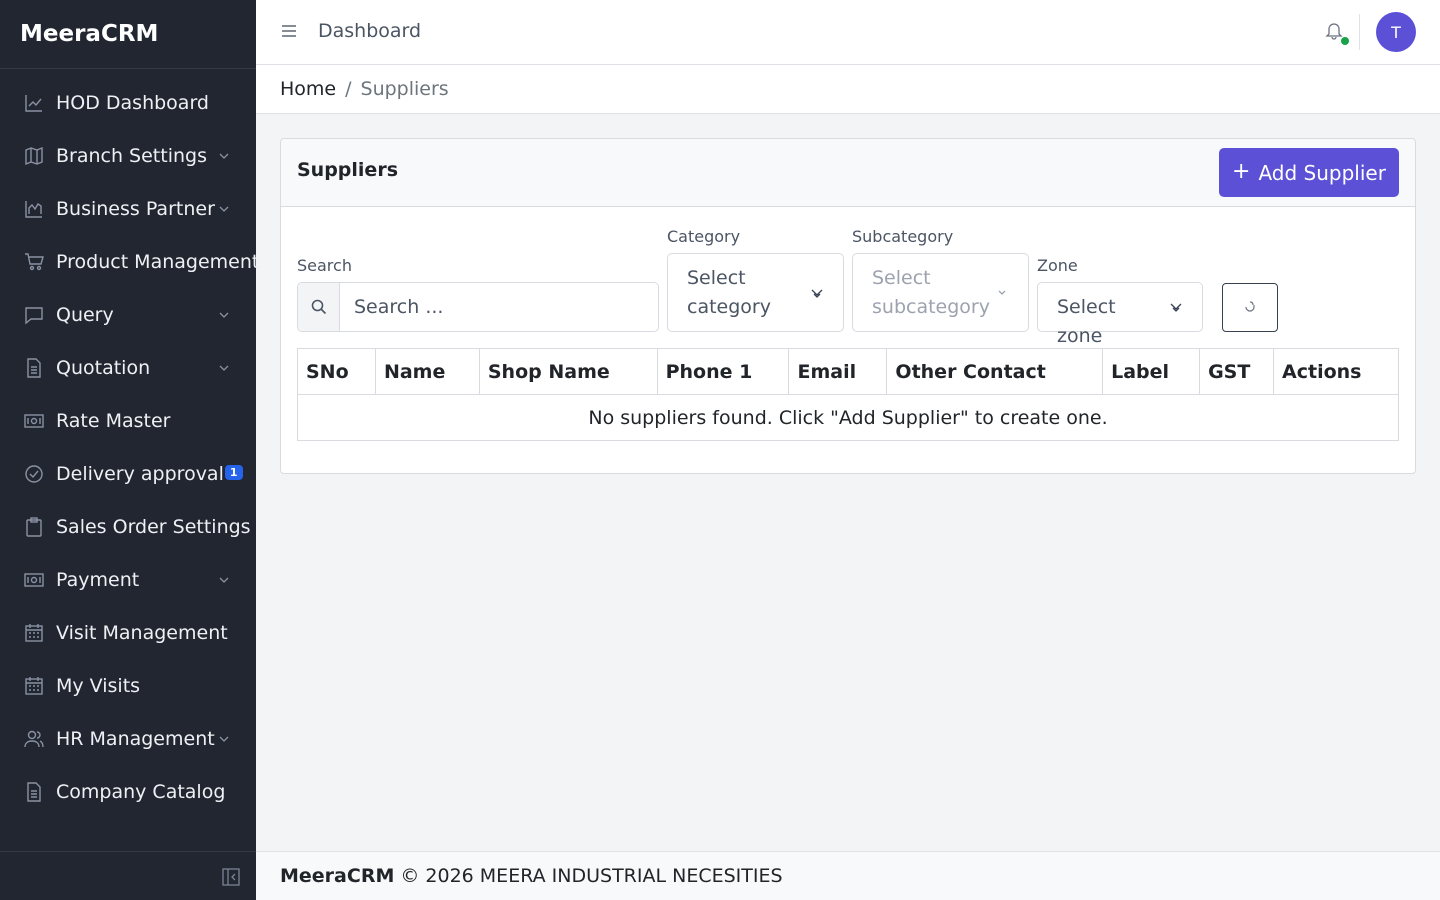  Describe the element at coordinates (427, 371) in the screenshot. I see `column-header: Name` at that location.